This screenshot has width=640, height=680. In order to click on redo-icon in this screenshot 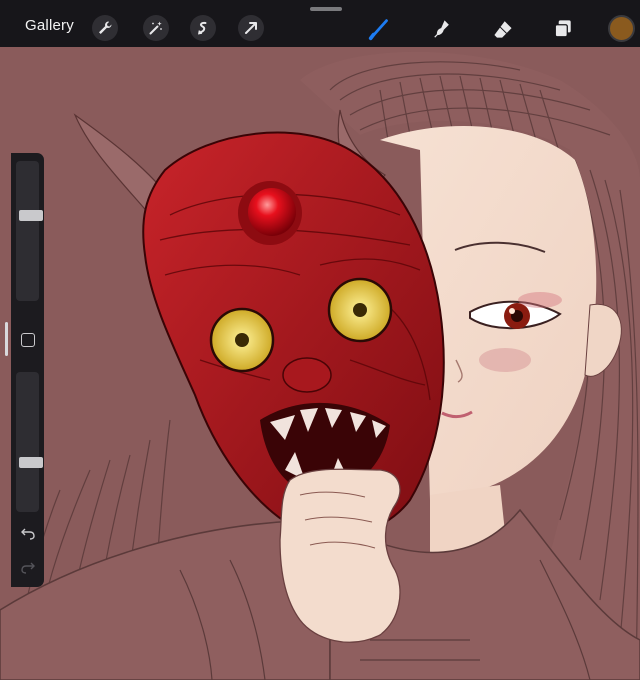, I will do `click(28, 567)`.